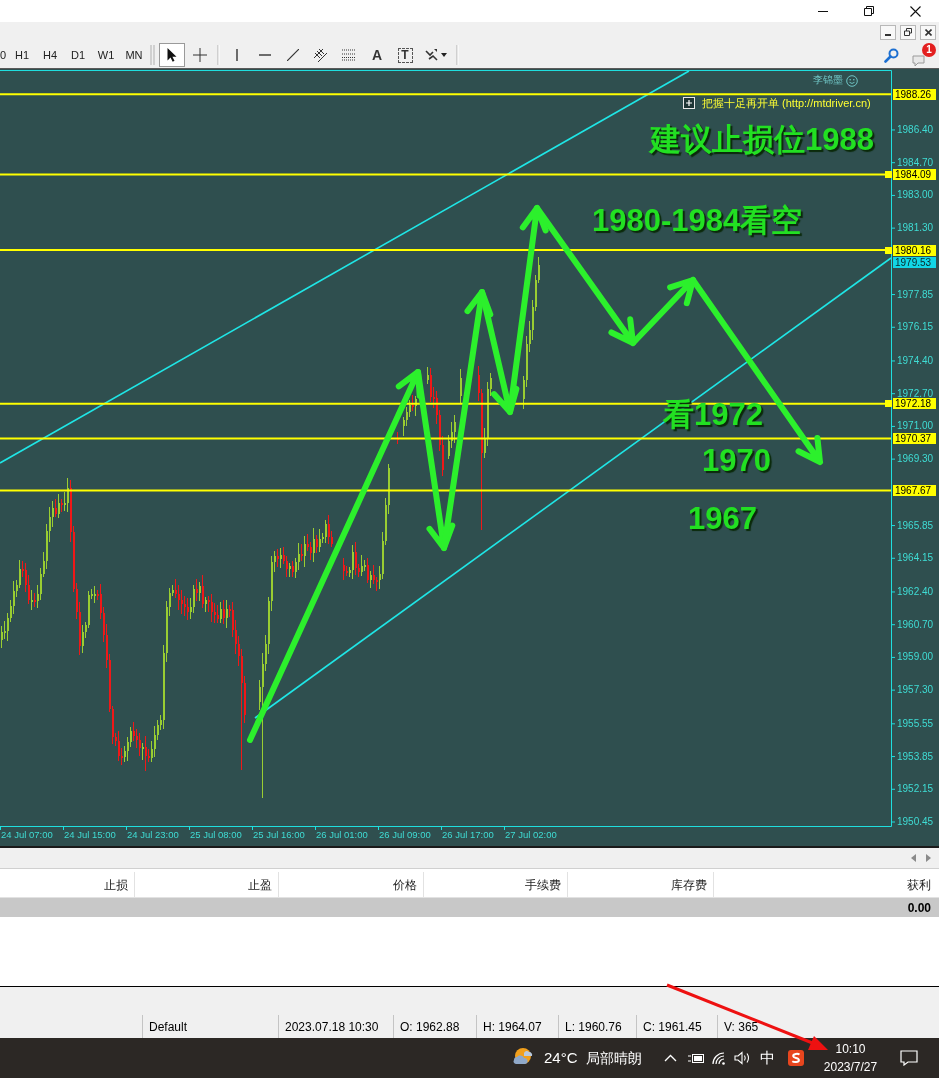 The height and width of the screenshot is (1078, 939). Describe the element at coordinates (914, 439) in the screenshot. I see `price-label: 1970.37` at that location.